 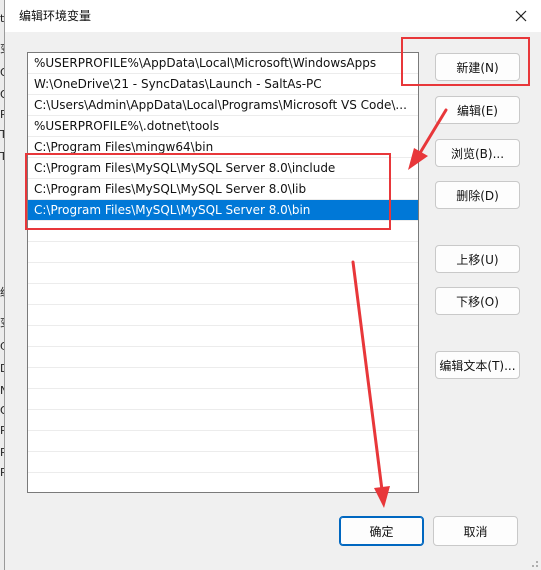 What do you see at coordinates (534, 563) in the screenshot?
I see `resize-grip-icon` at bounding box center [534, 563].